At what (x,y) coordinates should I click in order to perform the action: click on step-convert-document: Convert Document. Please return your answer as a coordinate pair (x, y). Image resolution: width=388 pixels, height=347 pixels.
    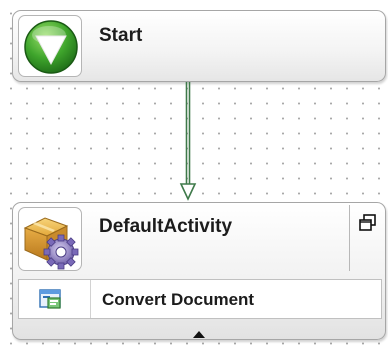
    Looking at the image, I should click on (200, 299).